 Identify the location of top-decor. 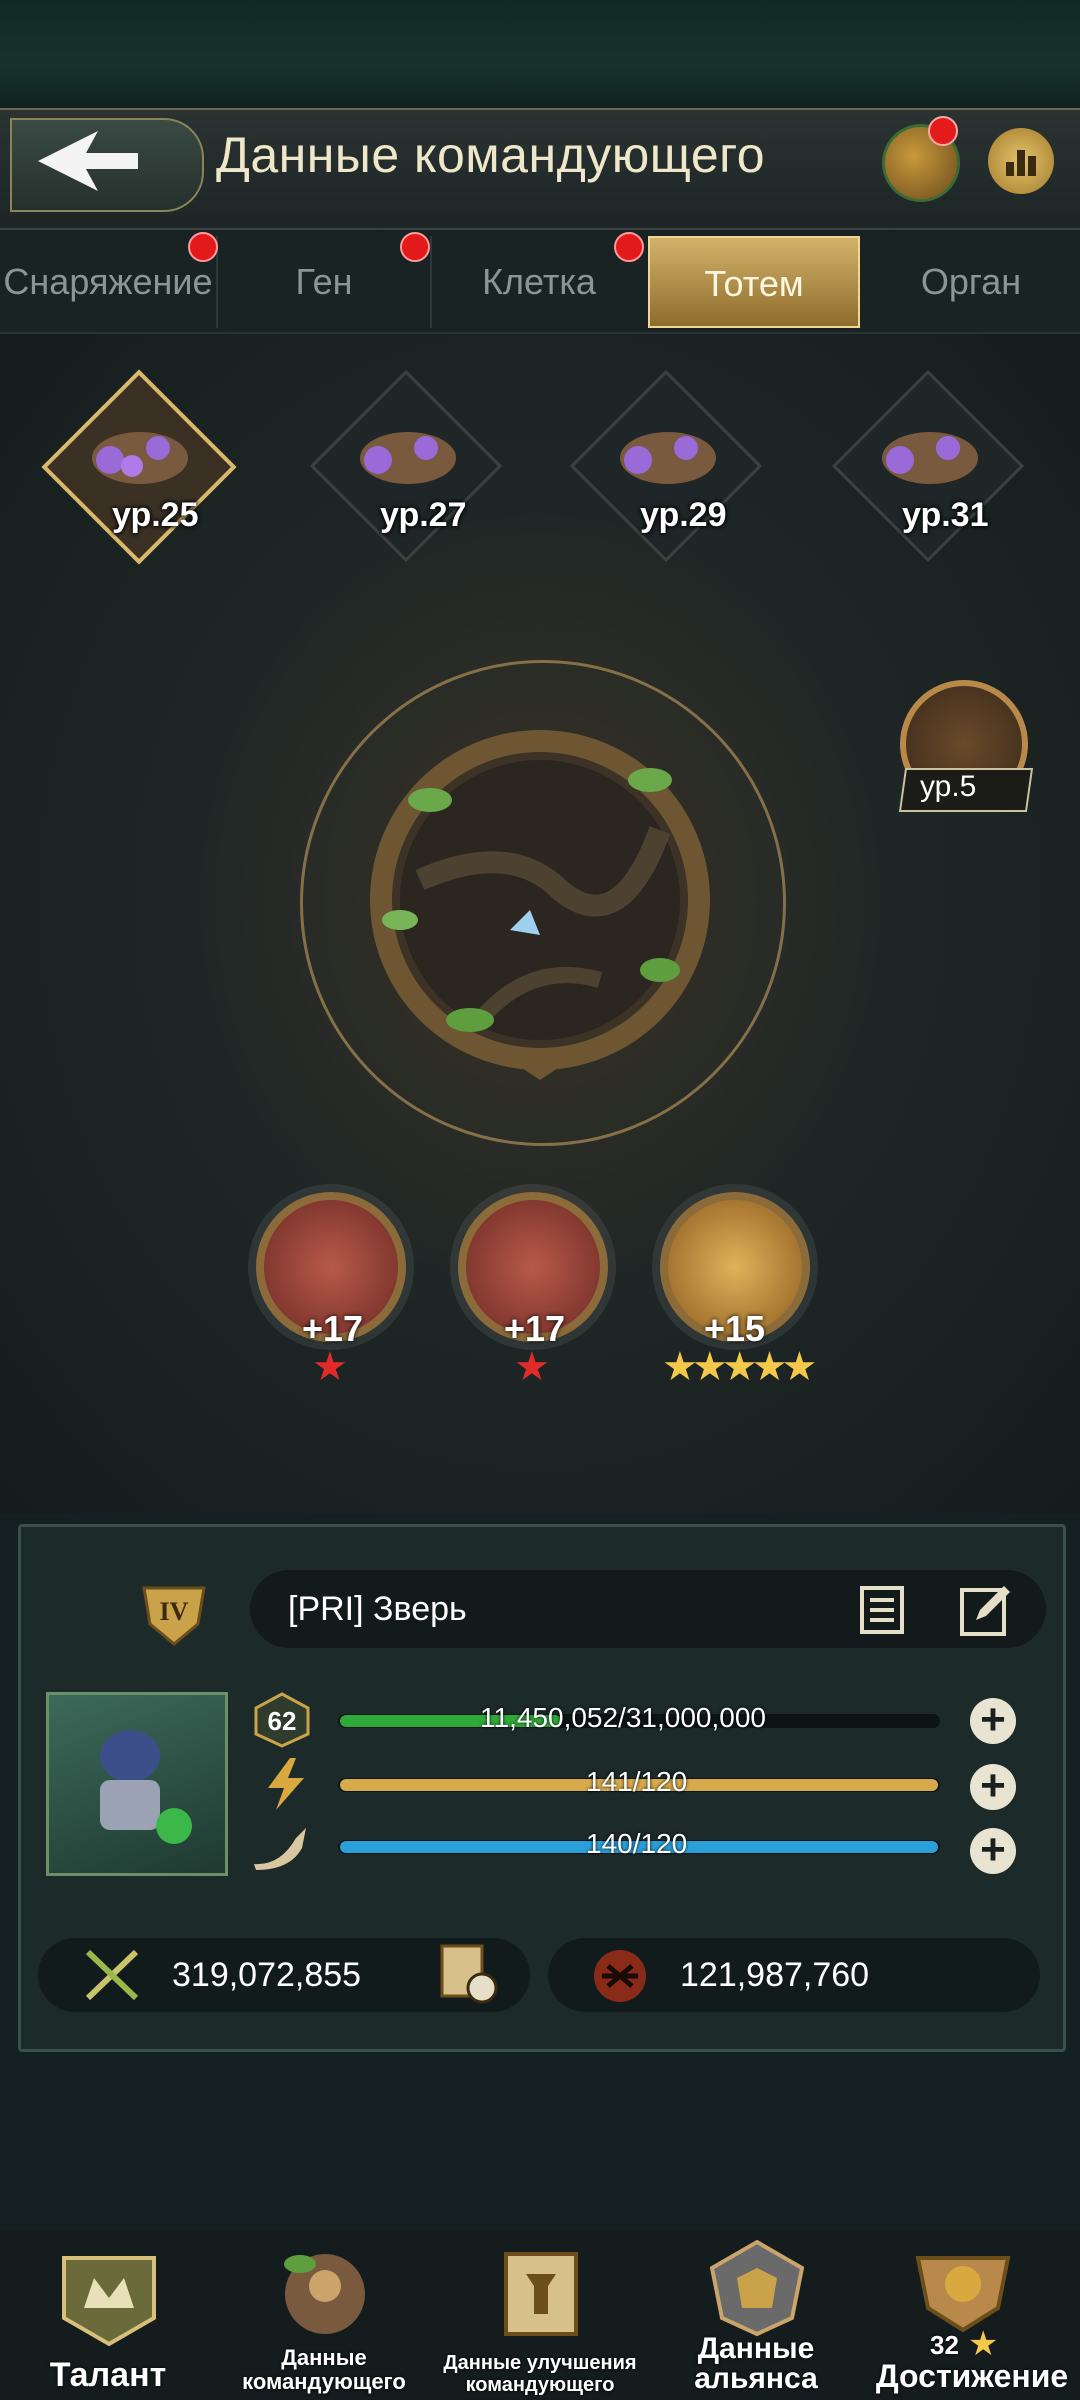
(540, 54).